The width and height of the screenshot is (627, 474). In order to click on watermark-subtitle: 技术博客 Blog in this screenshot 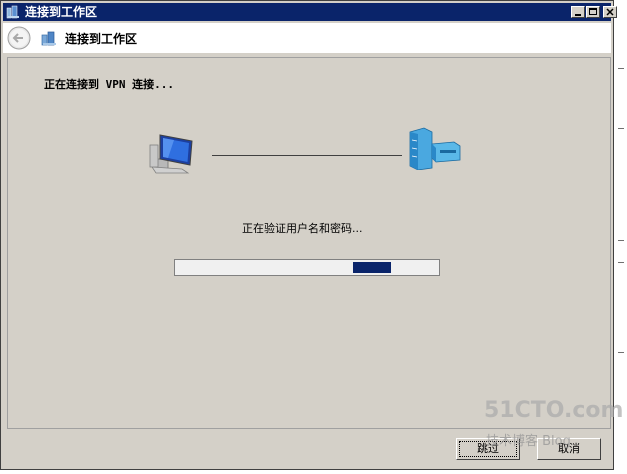, I will do `click(528, 441)`.